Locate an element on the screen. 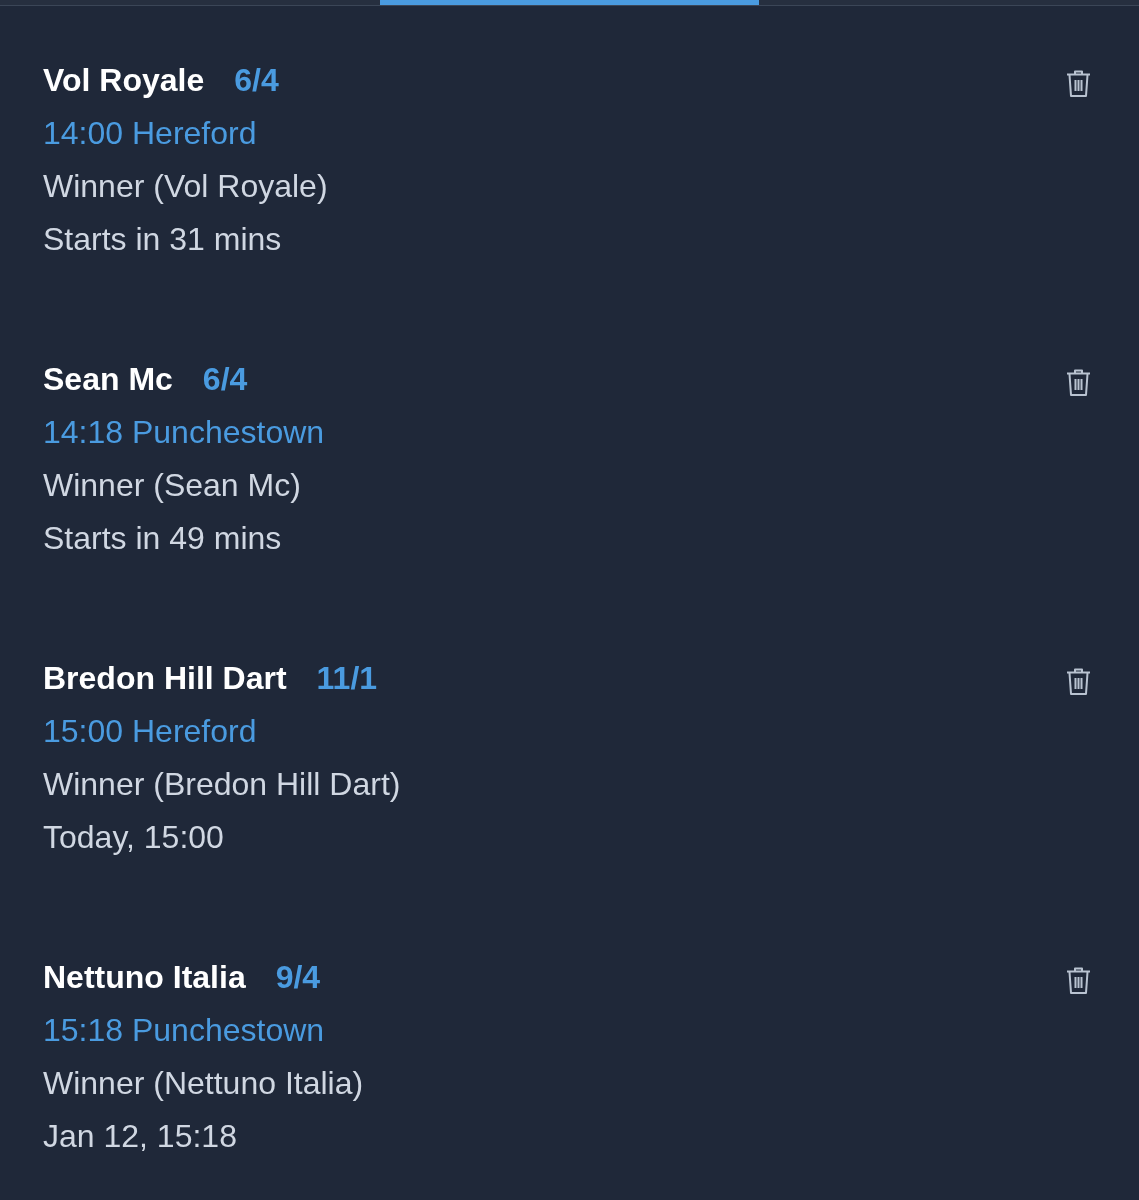  race-time-venue: 14:00 Hereford is located at coordinates (150, 133).